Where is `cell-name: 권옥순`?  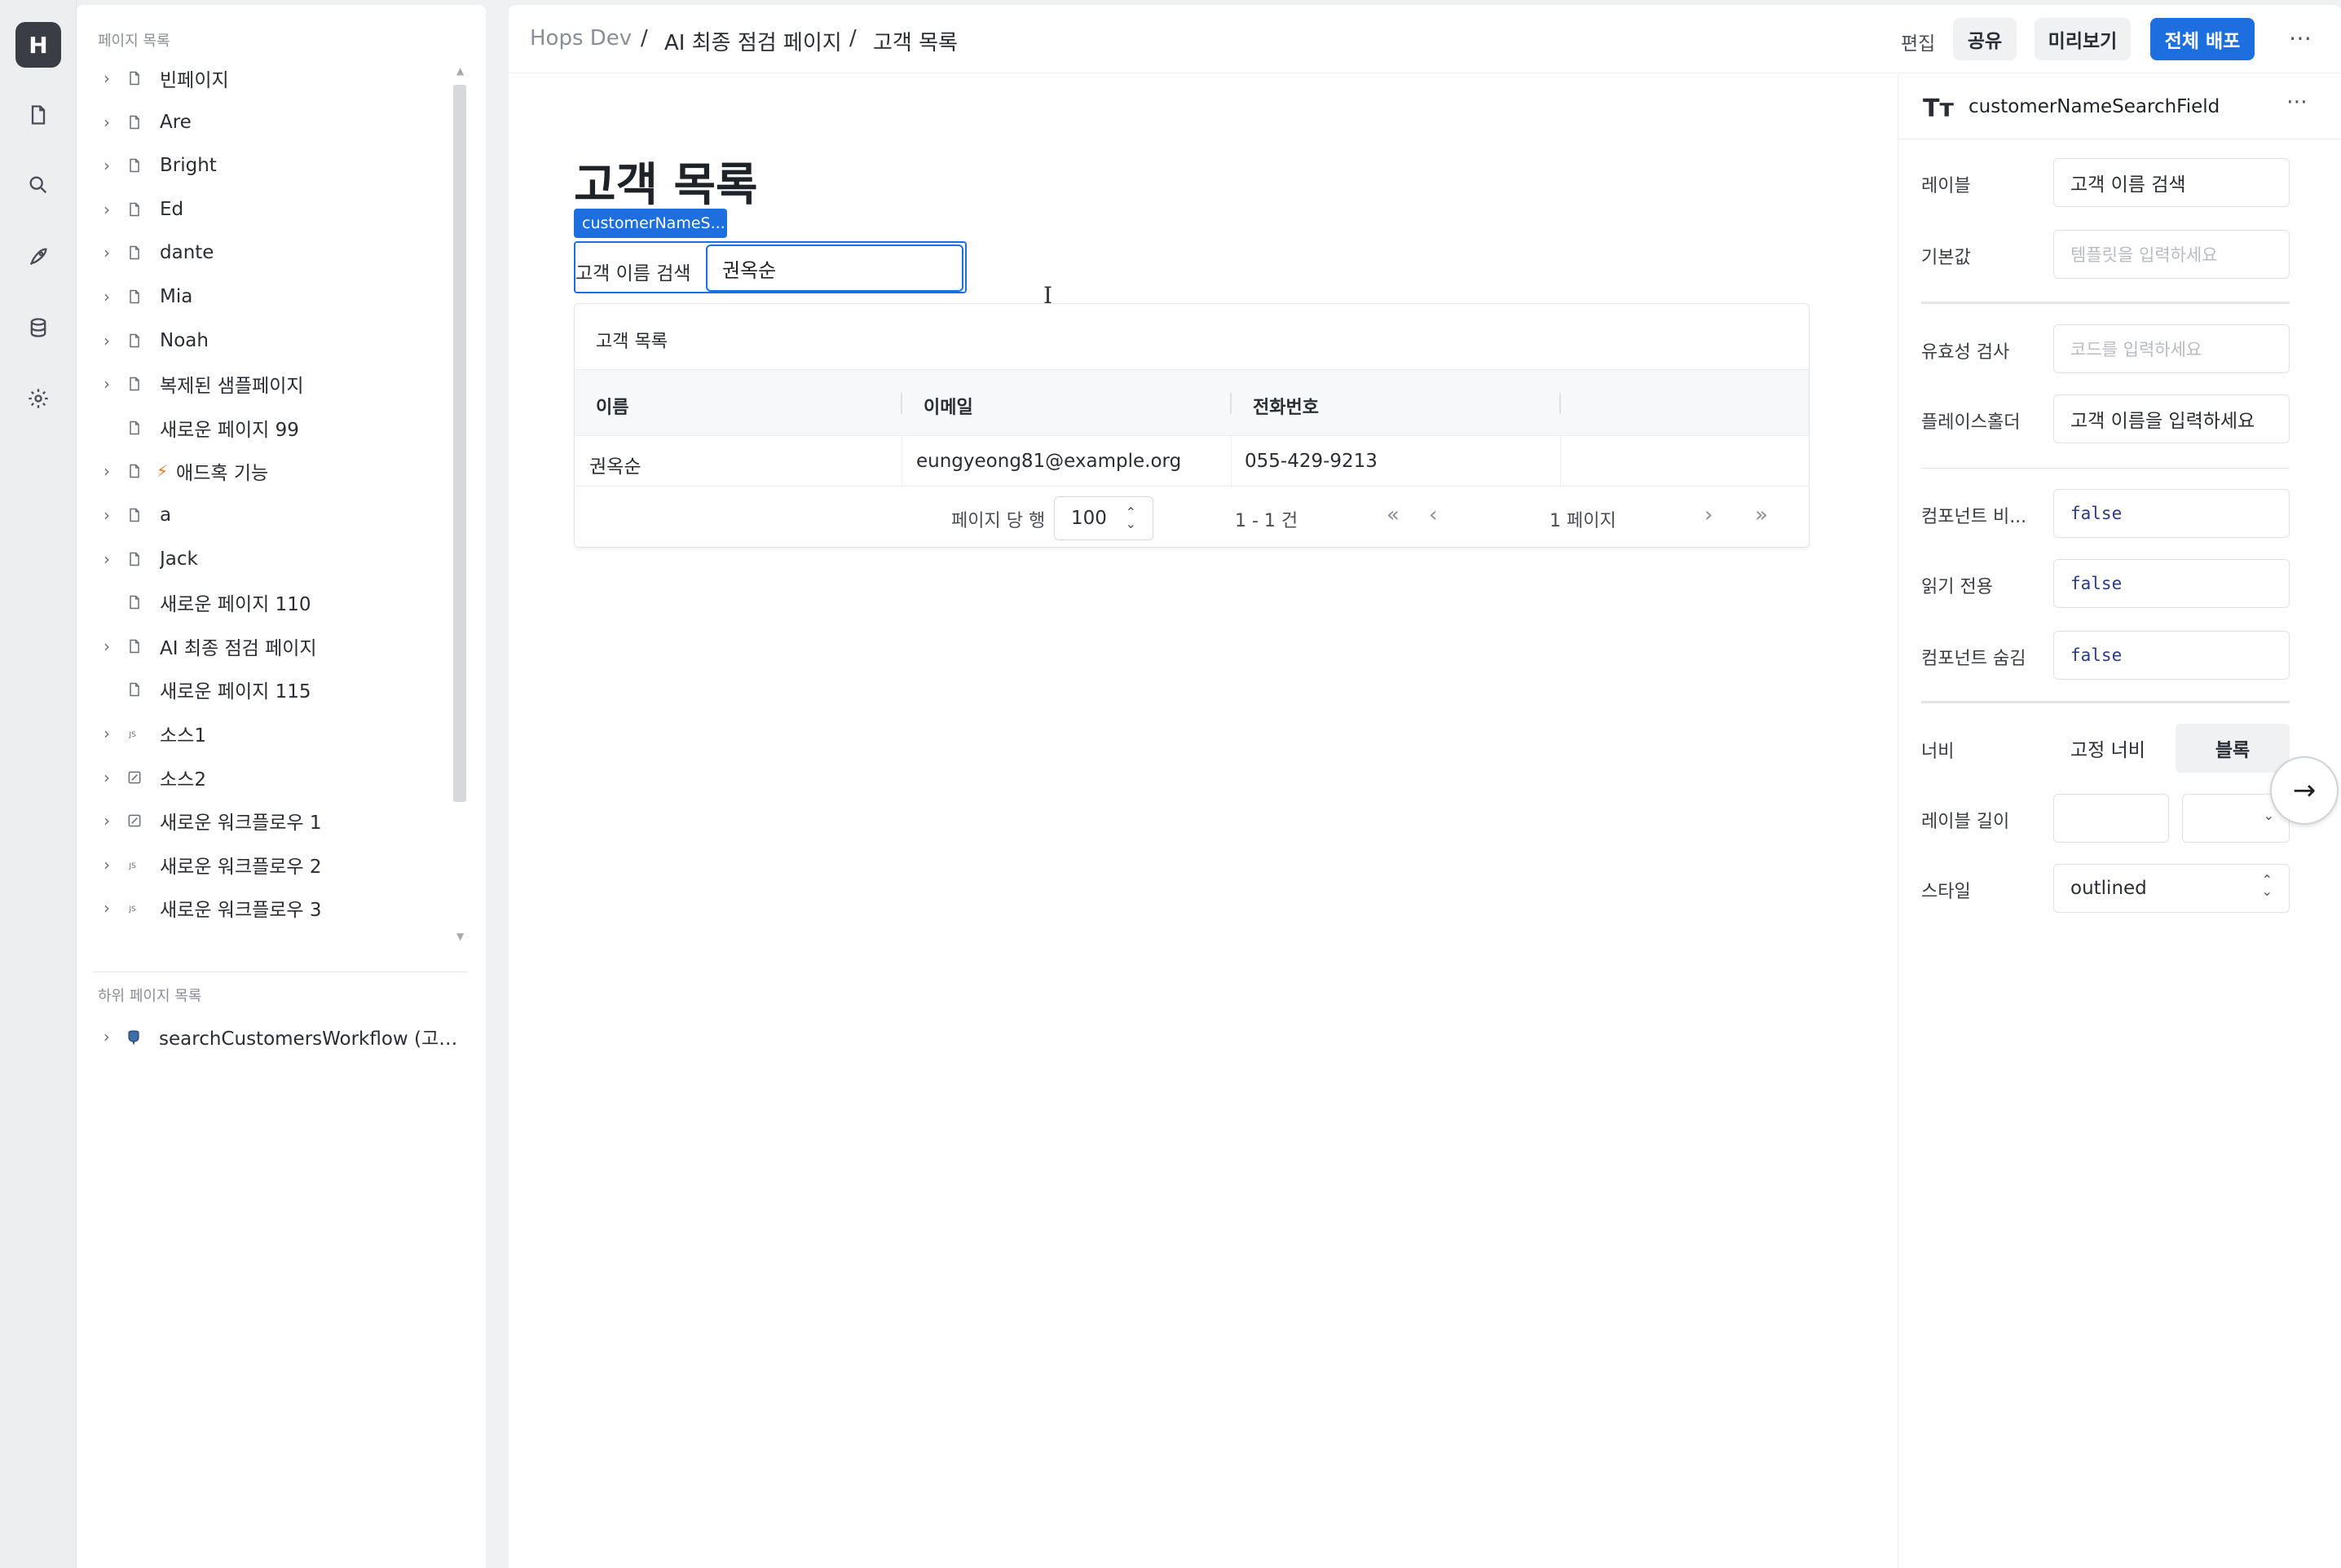 cell-name: 권옥순 is located at coordinates (615, 467).